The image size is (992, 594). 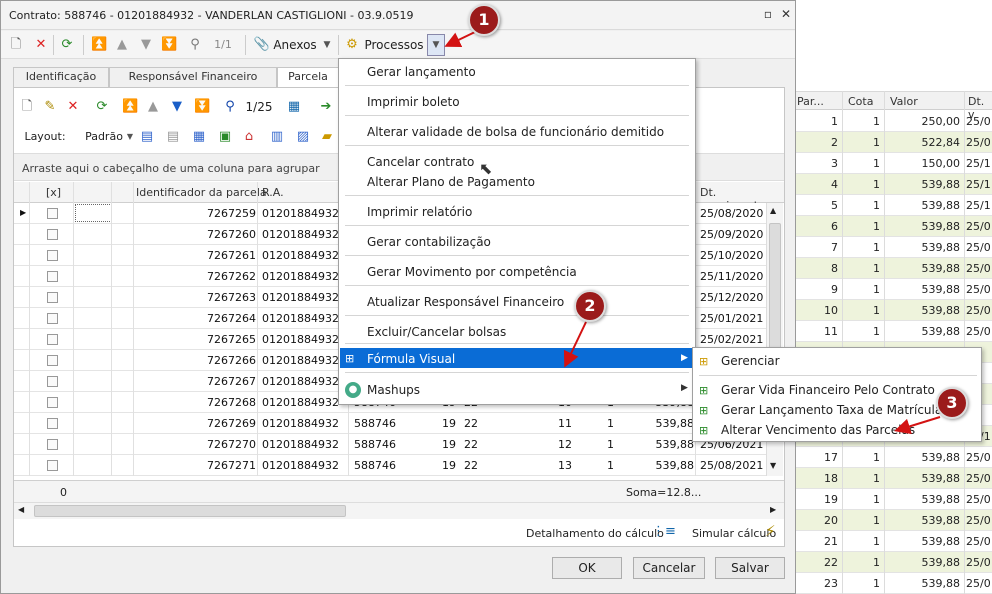 What do you see at coordinates (731, 276) in the screenshot?
I see `cell-due: 25/11/2020` at bounding box center [731, 276].